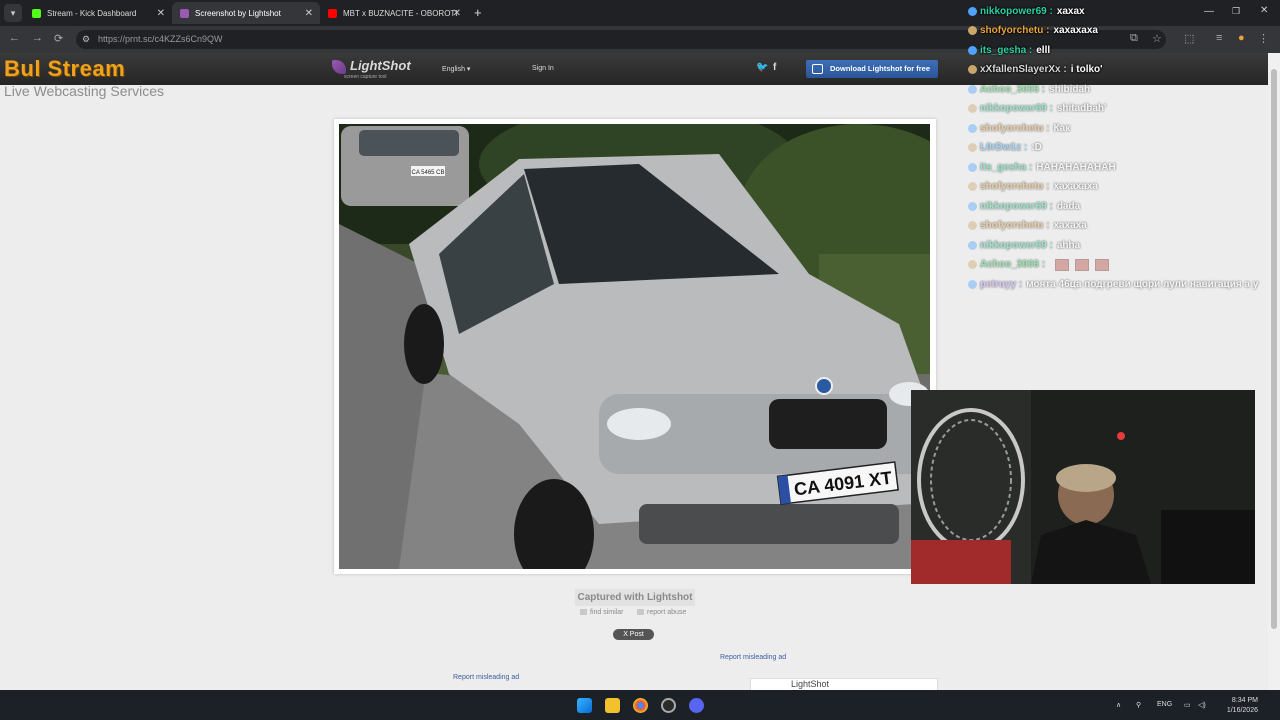 This screenshot has width=1280, height=720. What do you see at coordinates (612, 705) in the screenshot?
I see `file-explorer-icon` at bounding box center [612, 705].